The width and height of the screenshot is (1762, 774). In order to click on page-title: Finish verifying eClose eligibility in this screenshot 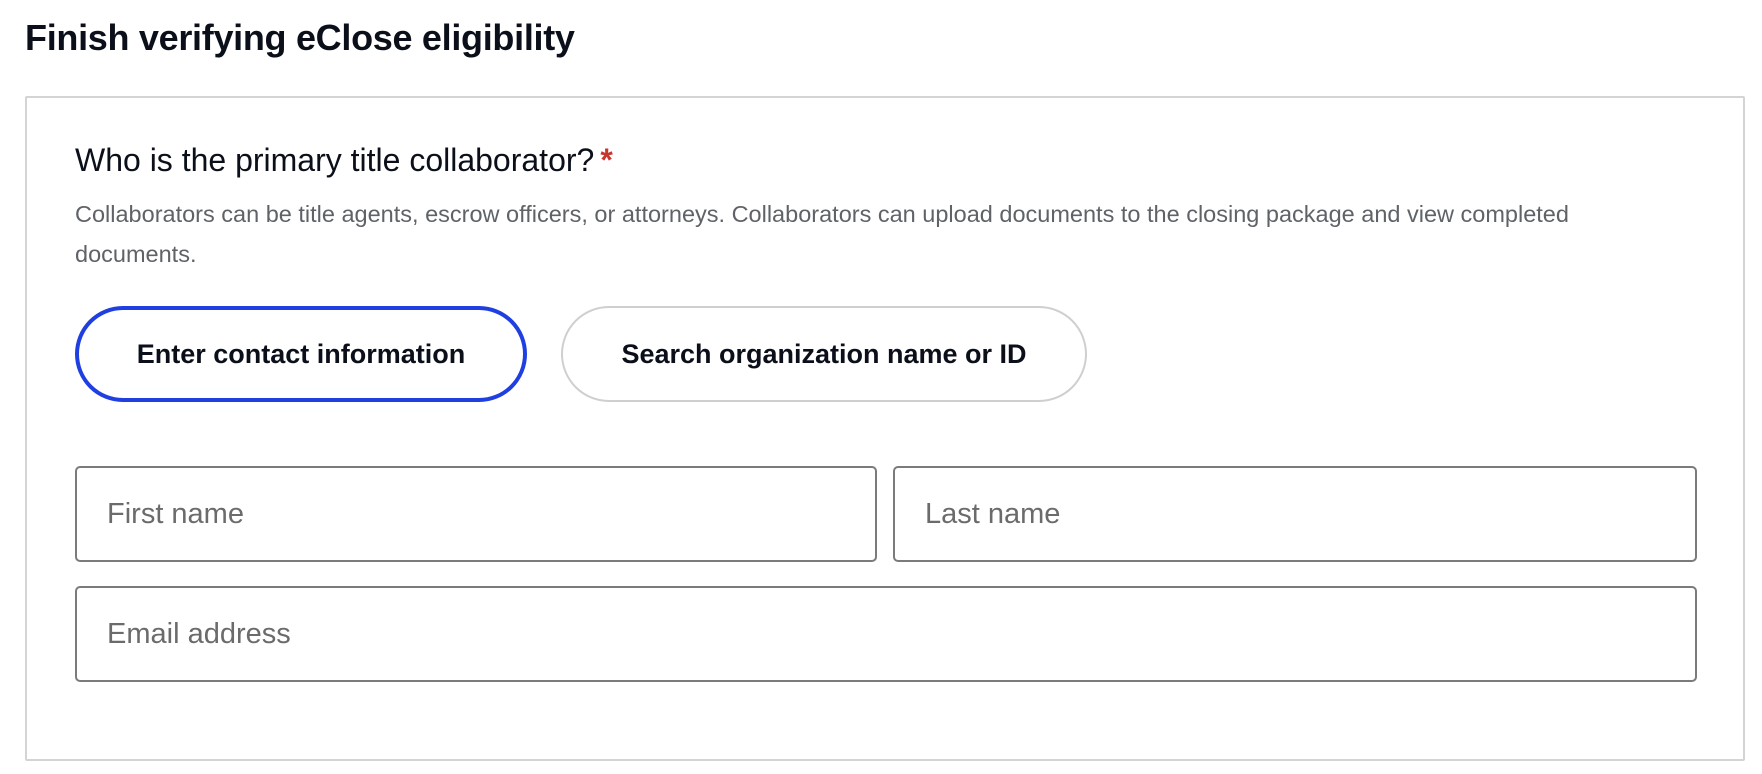, I will do `click(300, 37)`.